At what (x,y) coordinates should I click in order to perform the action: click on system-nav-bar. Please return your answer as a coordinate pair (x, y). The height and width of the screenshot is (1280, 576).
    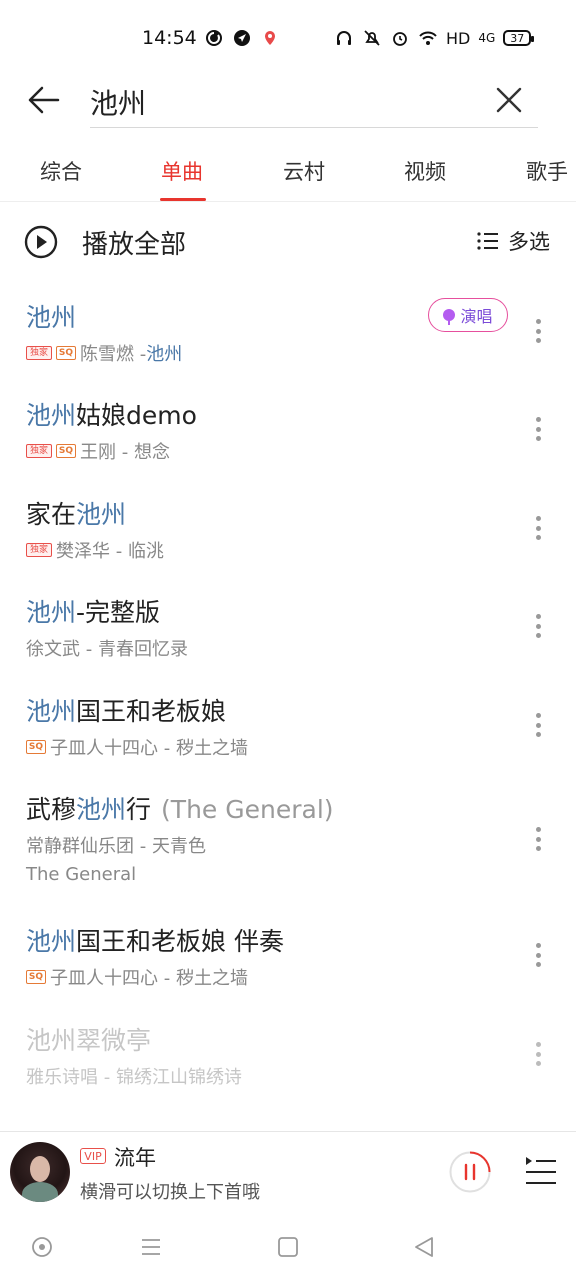
    Looking at the image, I should click on (288, 1247).